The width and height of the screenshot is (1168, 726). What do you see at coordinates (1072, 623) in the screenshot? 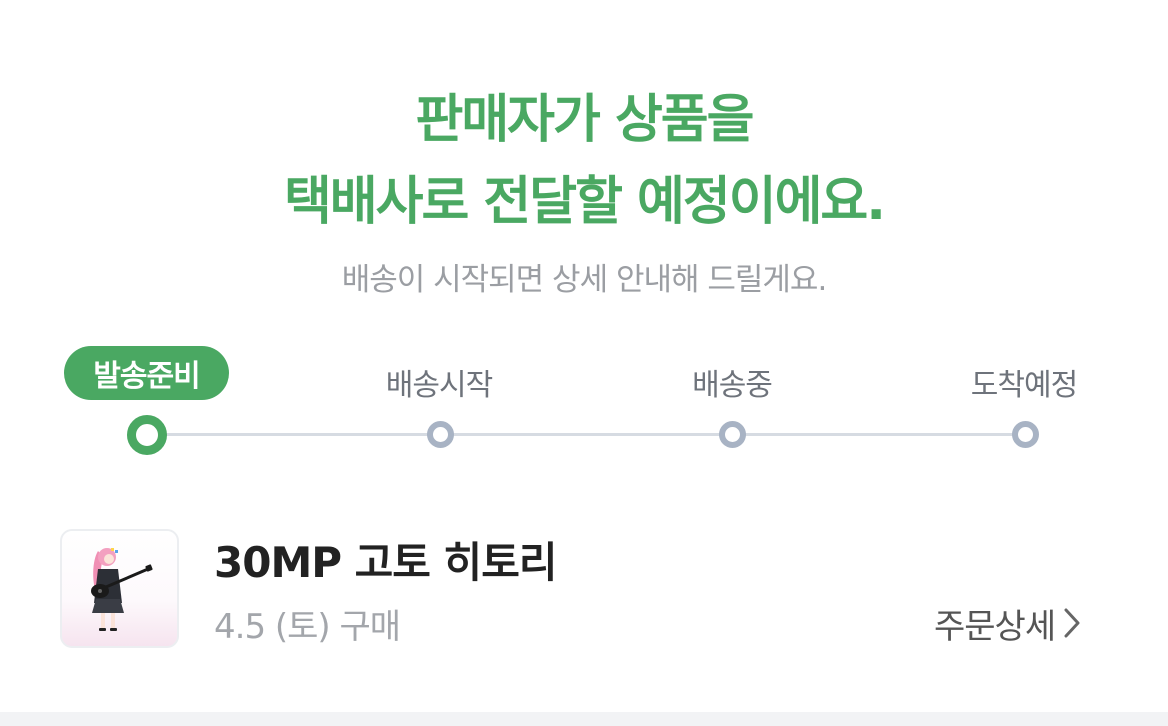
I see `chevron-right-icon` at bounding box center [1072, 623].